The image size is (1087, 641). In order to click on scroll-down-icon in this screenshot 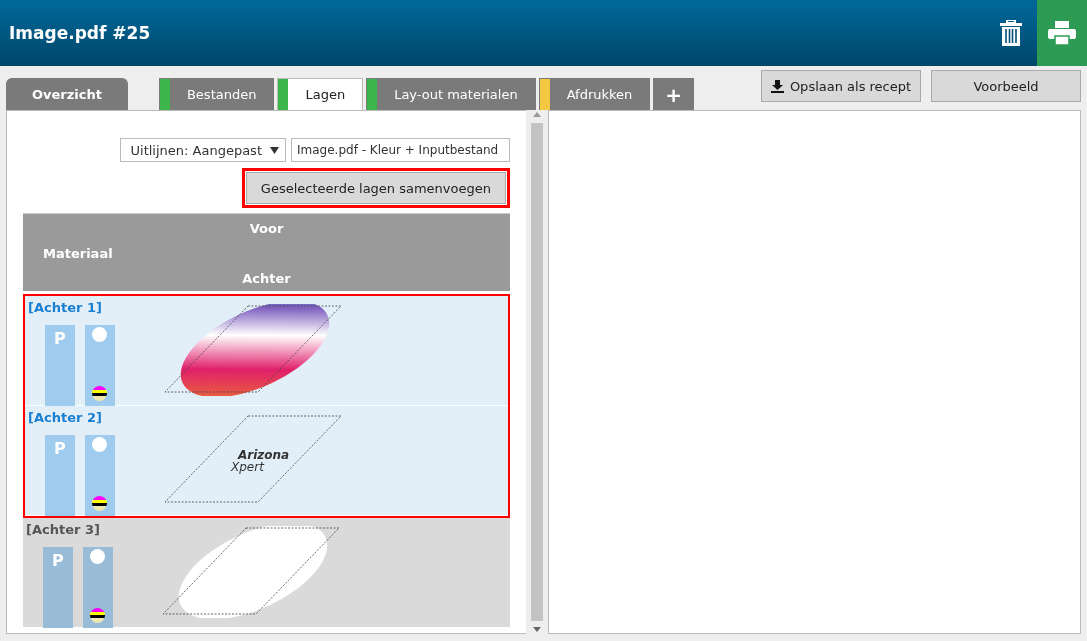, I will do `click(537, 629)`.